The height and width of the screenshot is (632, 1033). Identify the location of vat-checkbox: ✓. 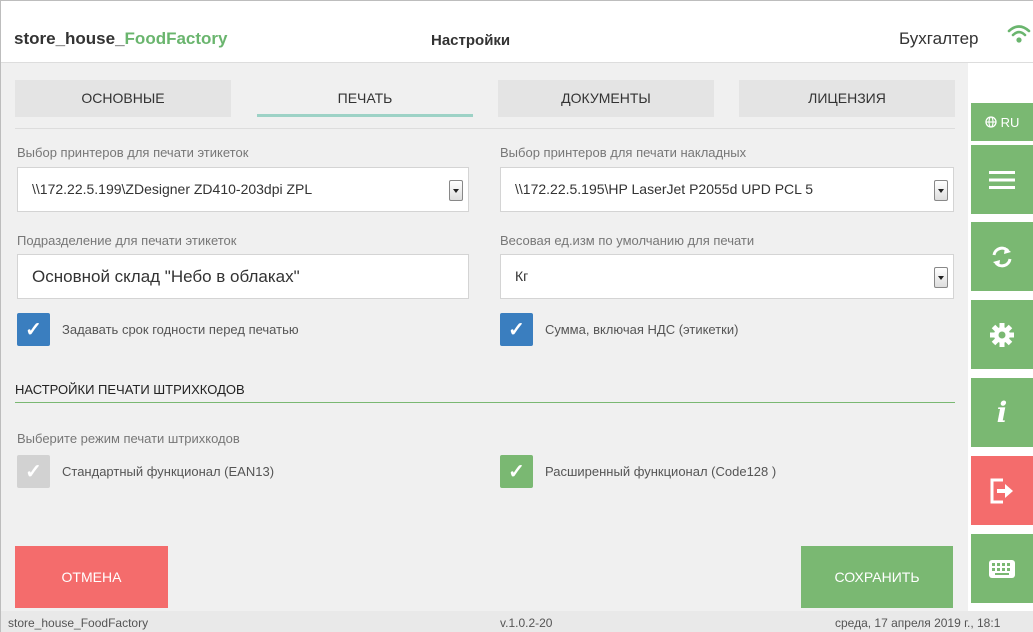
(516, 329).